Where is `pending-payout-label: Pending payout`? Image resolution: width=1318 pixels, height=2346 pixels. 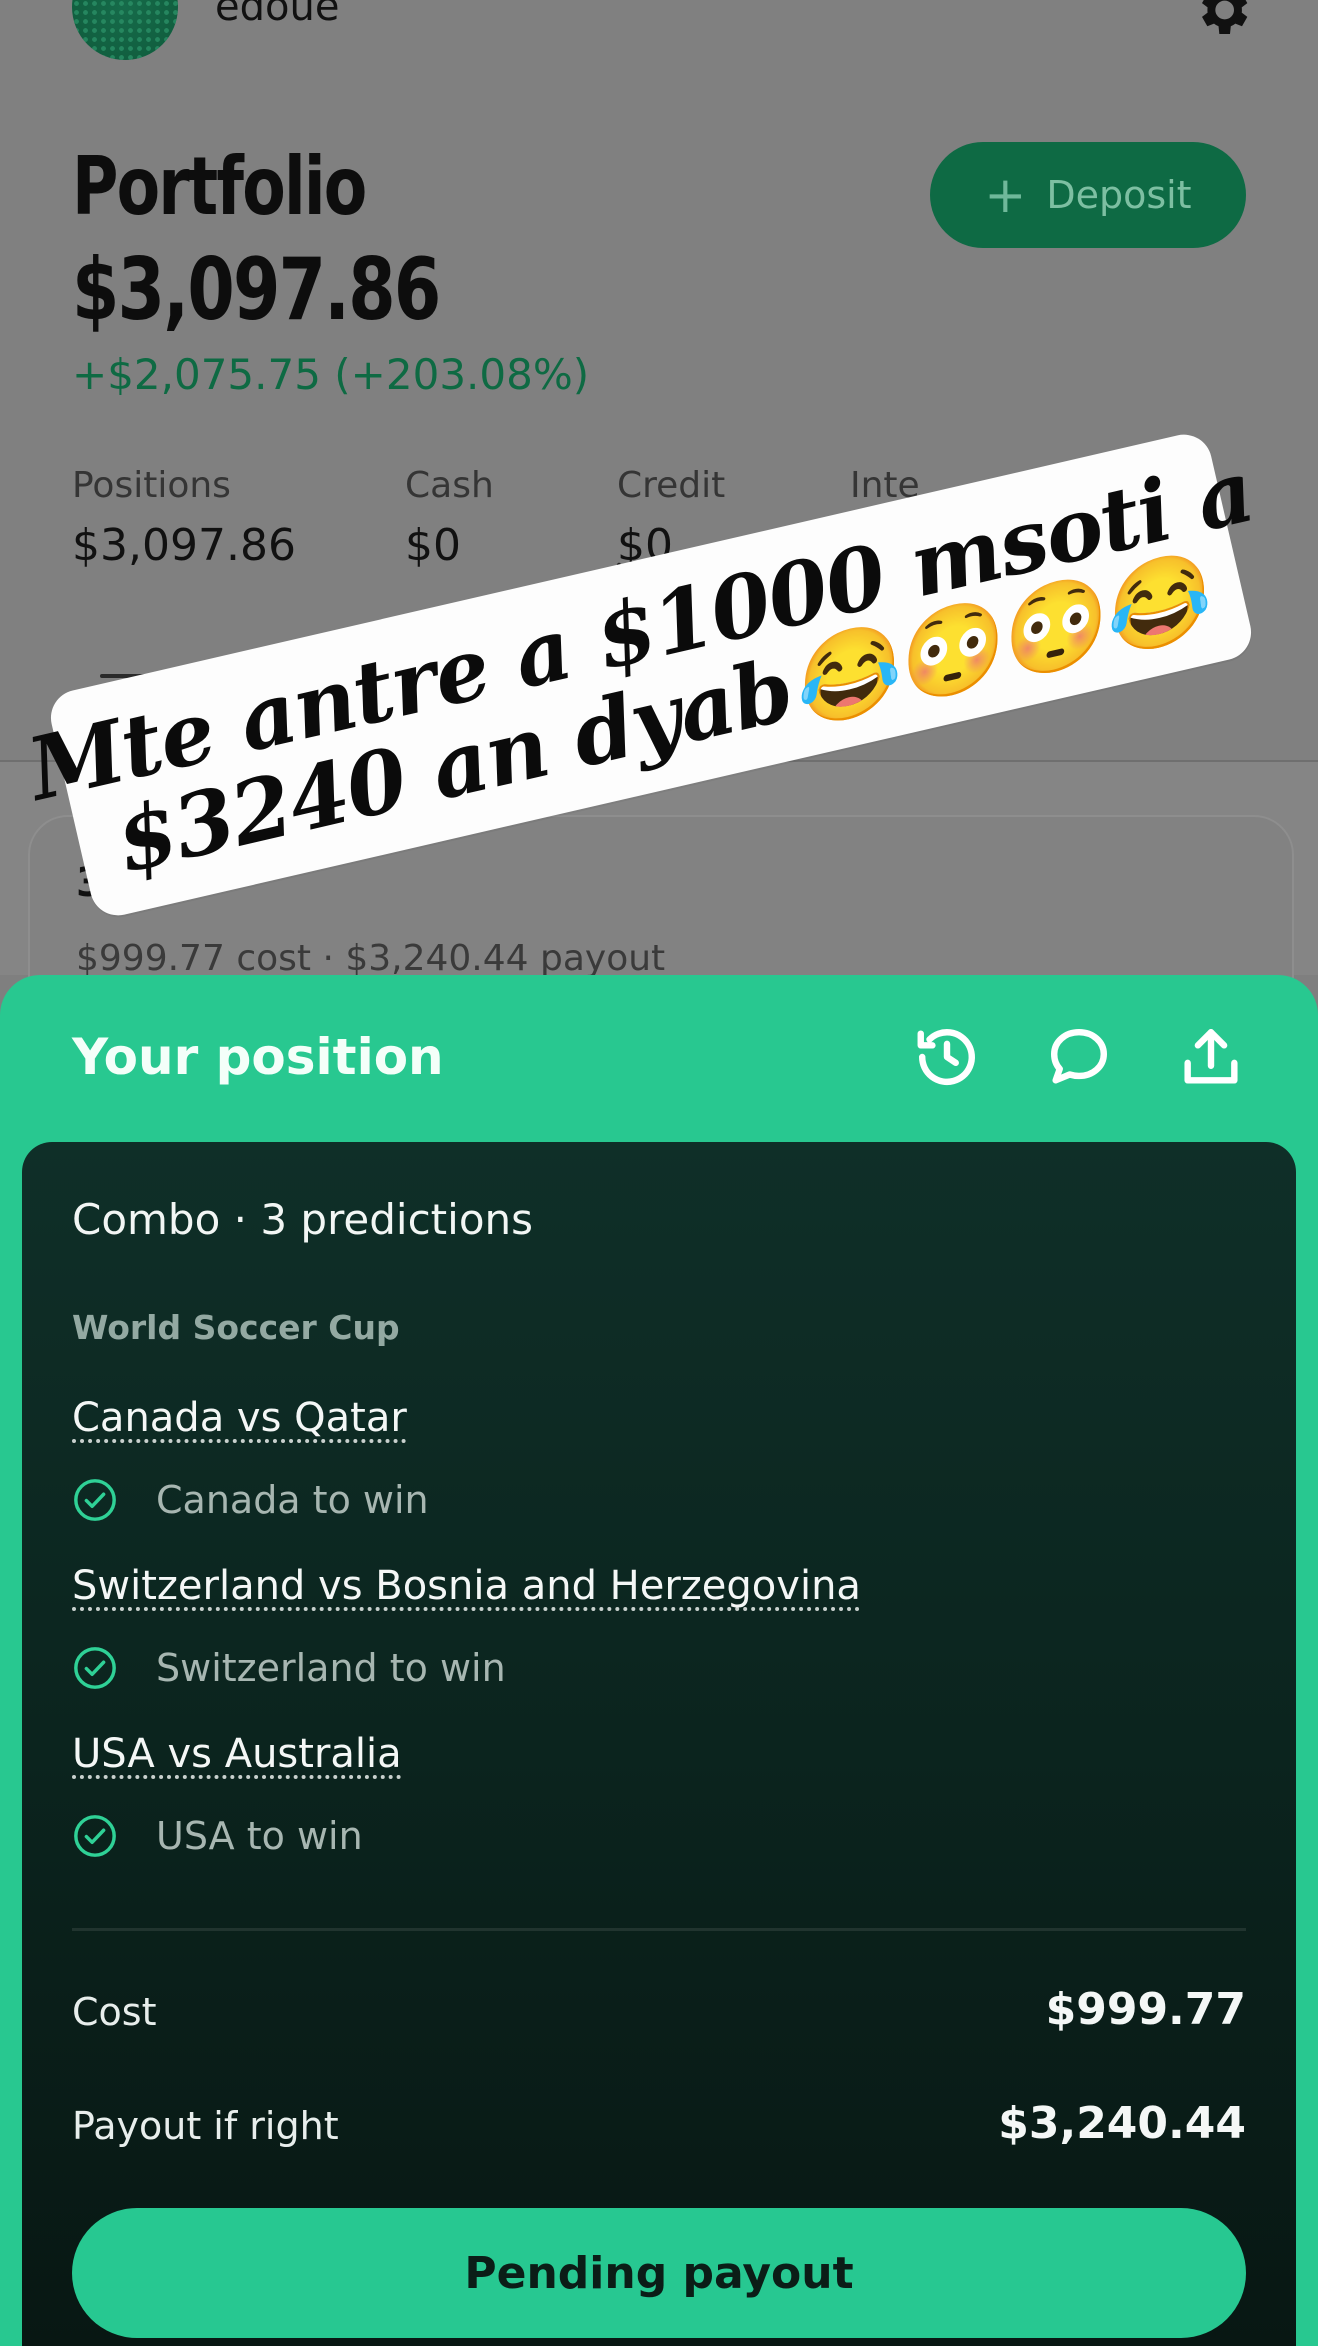 pending-payout-label: Pending payout is located at coordinates (659, 2273).